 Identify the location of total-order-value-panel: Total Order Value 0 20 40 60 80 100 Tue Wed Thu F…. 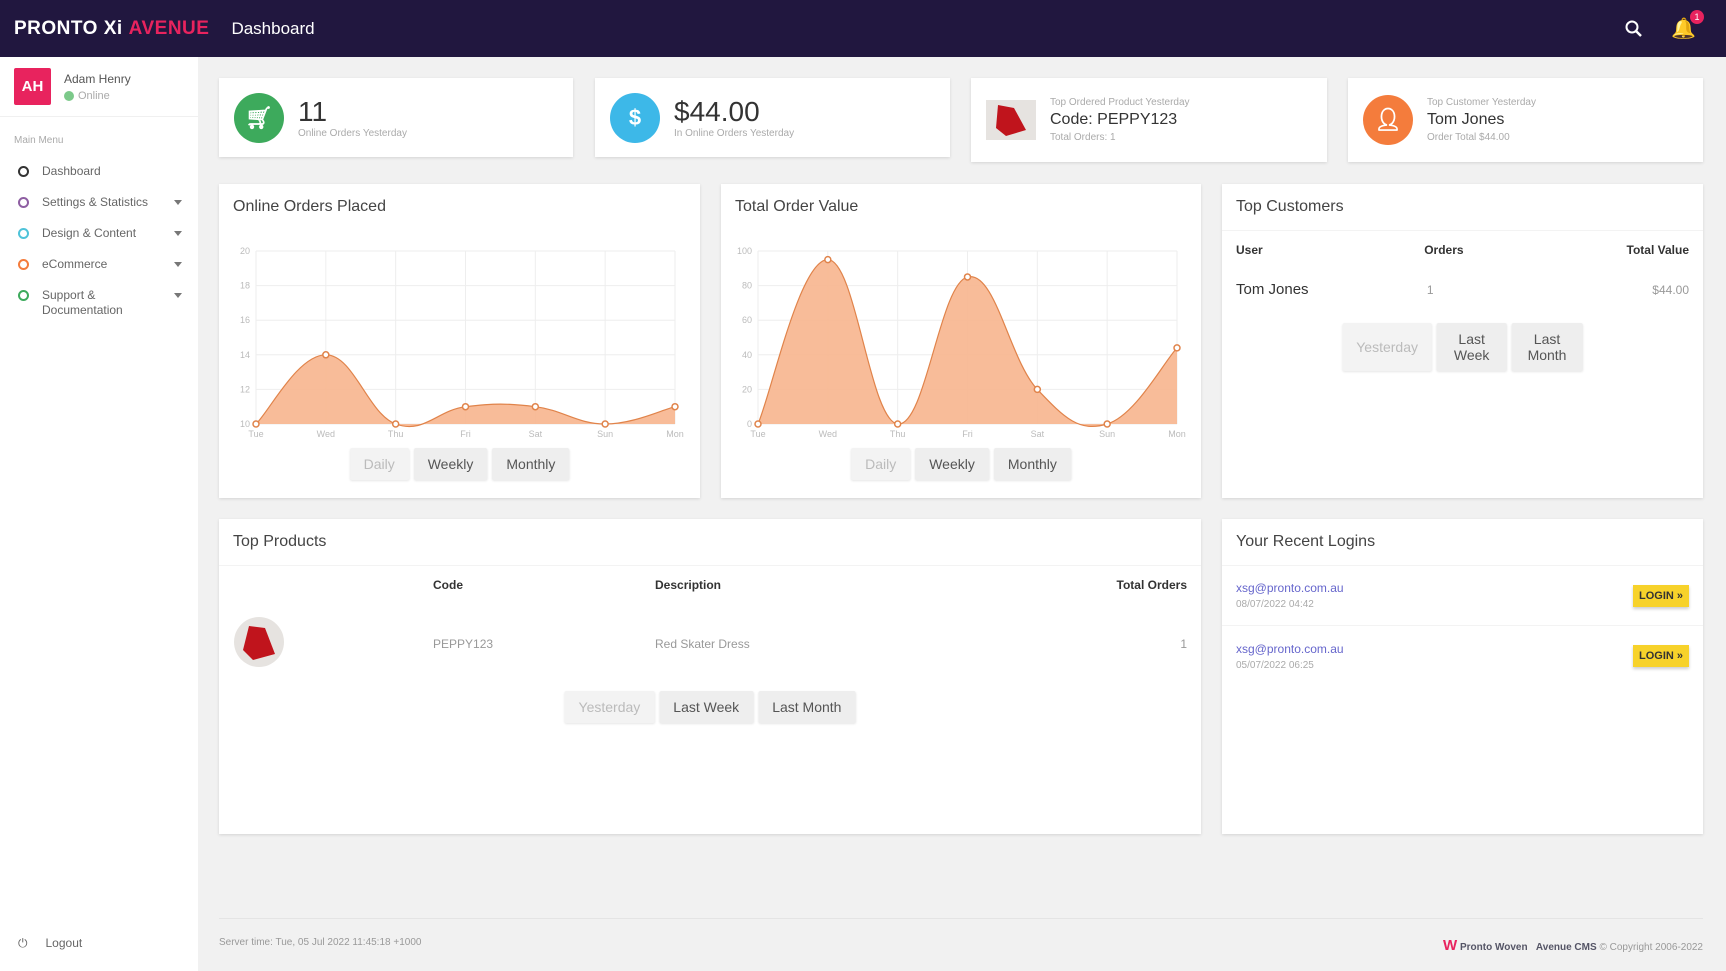
(961, 341).